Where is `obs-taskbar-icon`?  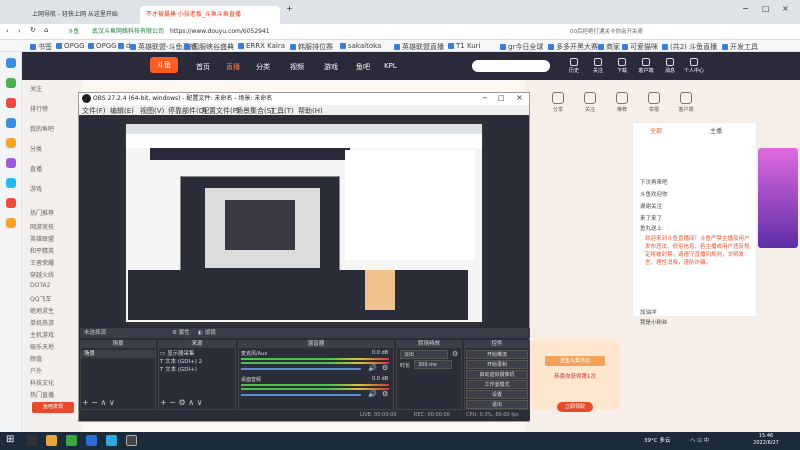
obs-taskbar-icon is located at coordinates (131, 440).